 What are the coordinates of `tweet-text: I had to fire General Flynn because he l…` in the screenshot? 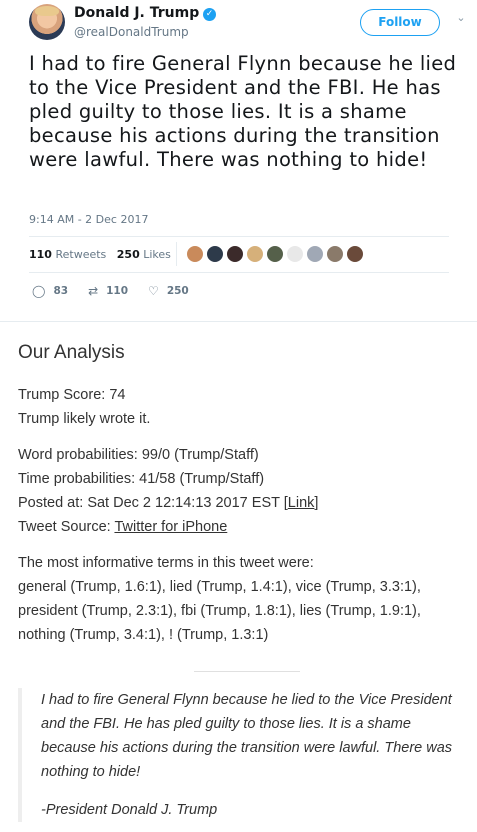 It's located at (243, 111).